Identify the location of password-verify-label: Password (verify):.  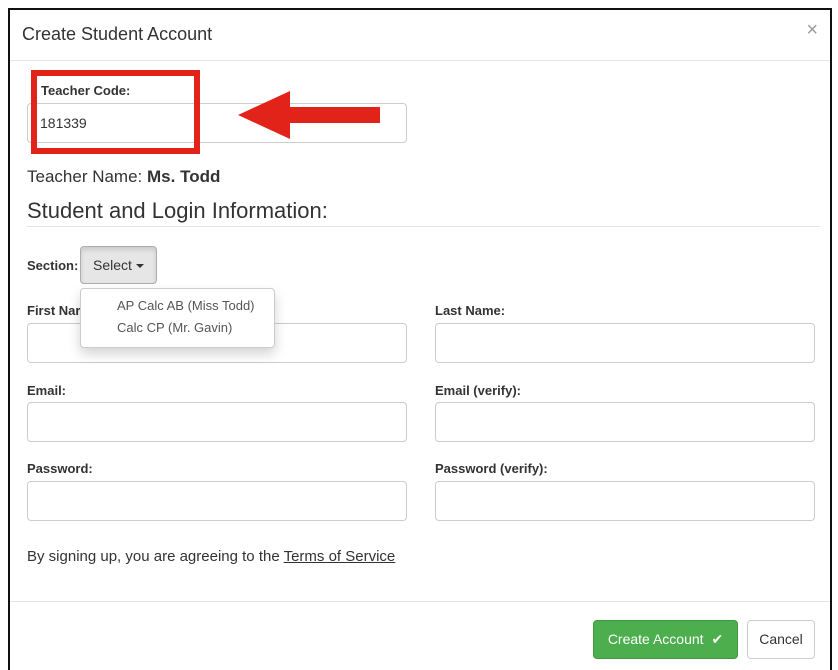
(491, 468).